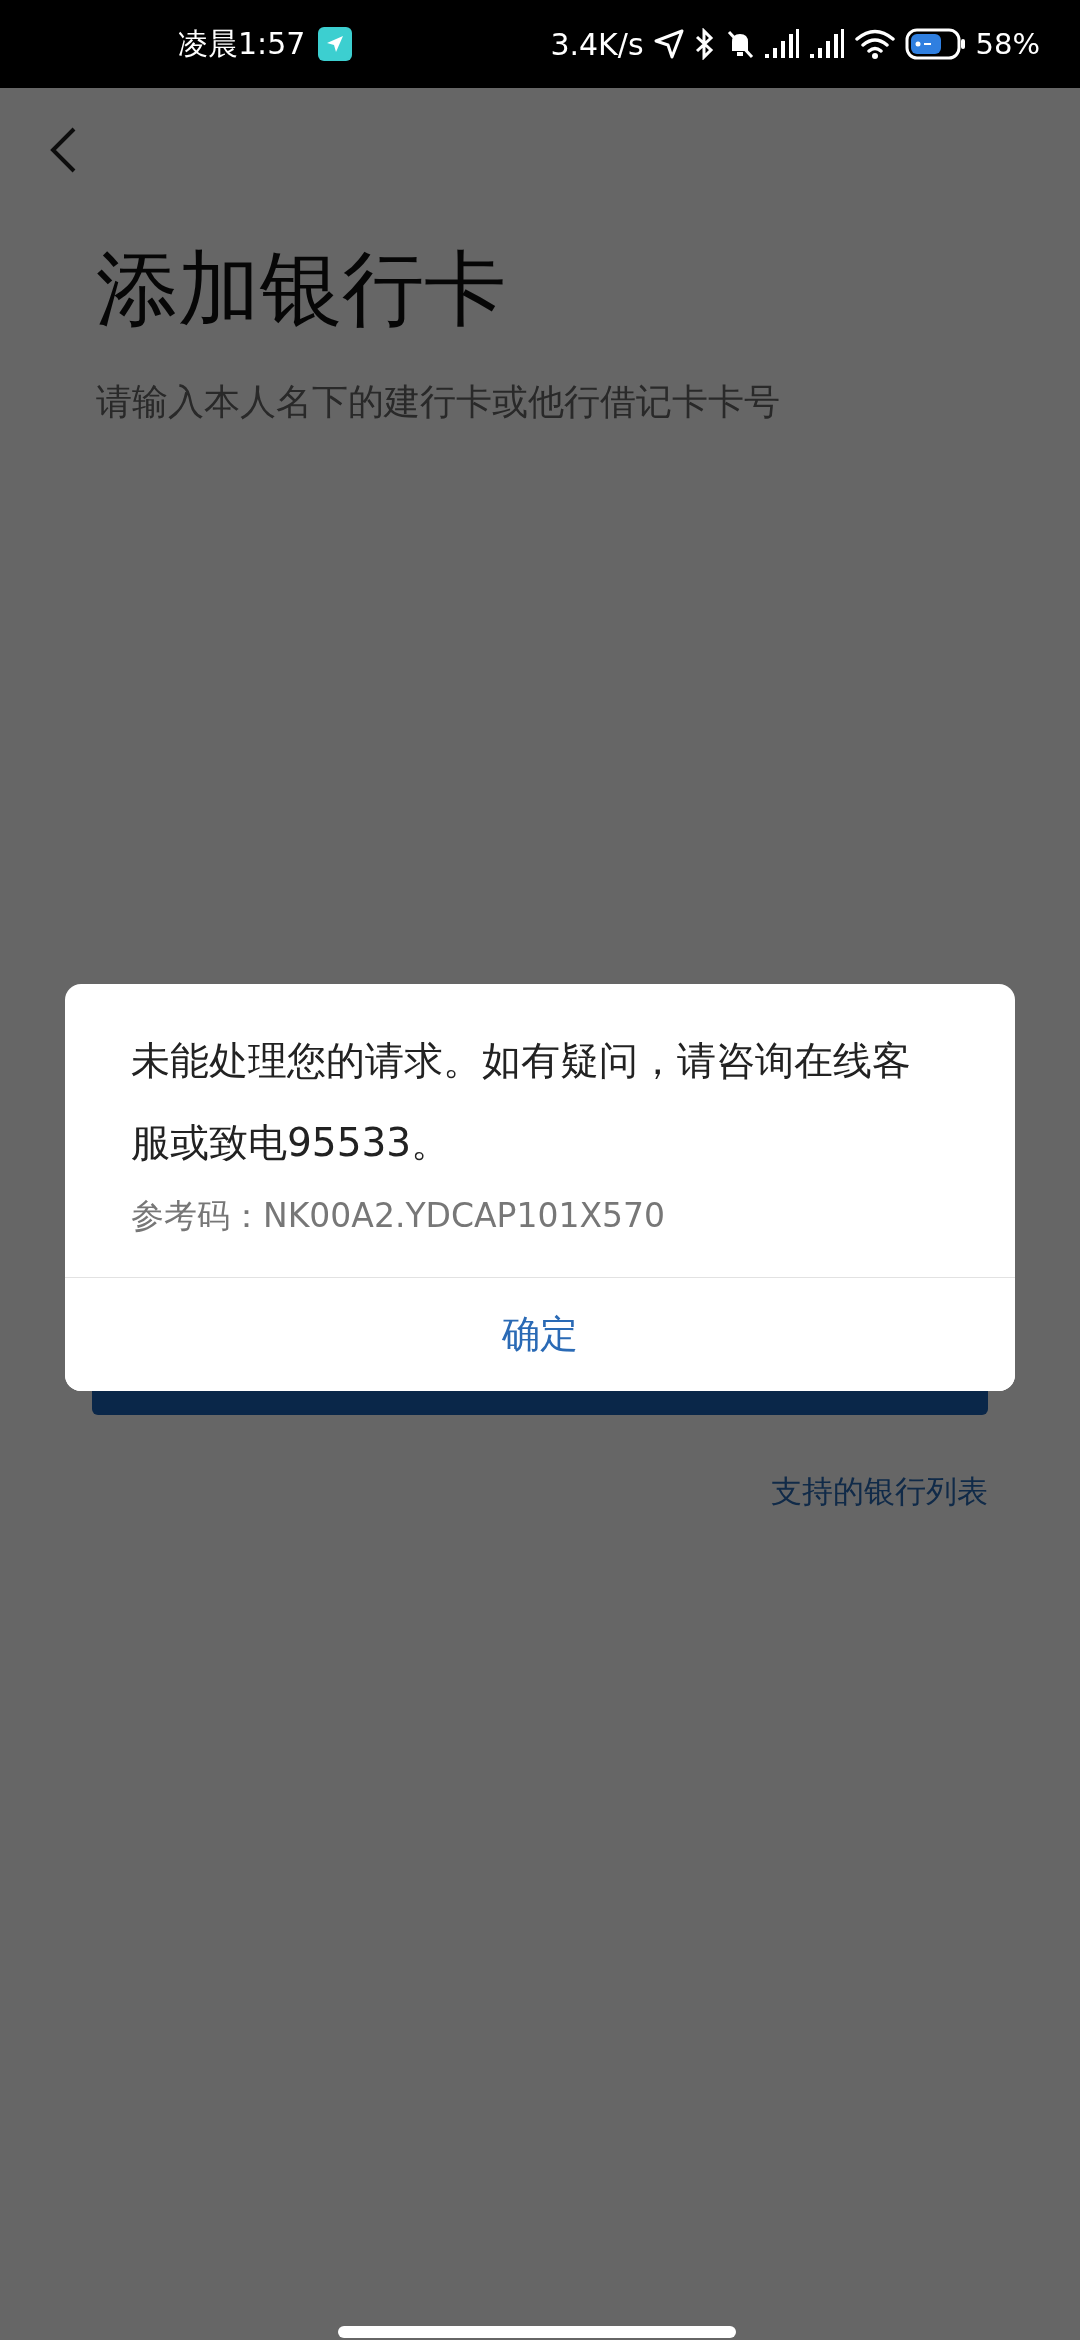 This screenshot has height=2340, width=1080. Describe the element at coordinates (597, 44) in the screenshot. I see `network-speed: 3.4K/s` at that location.